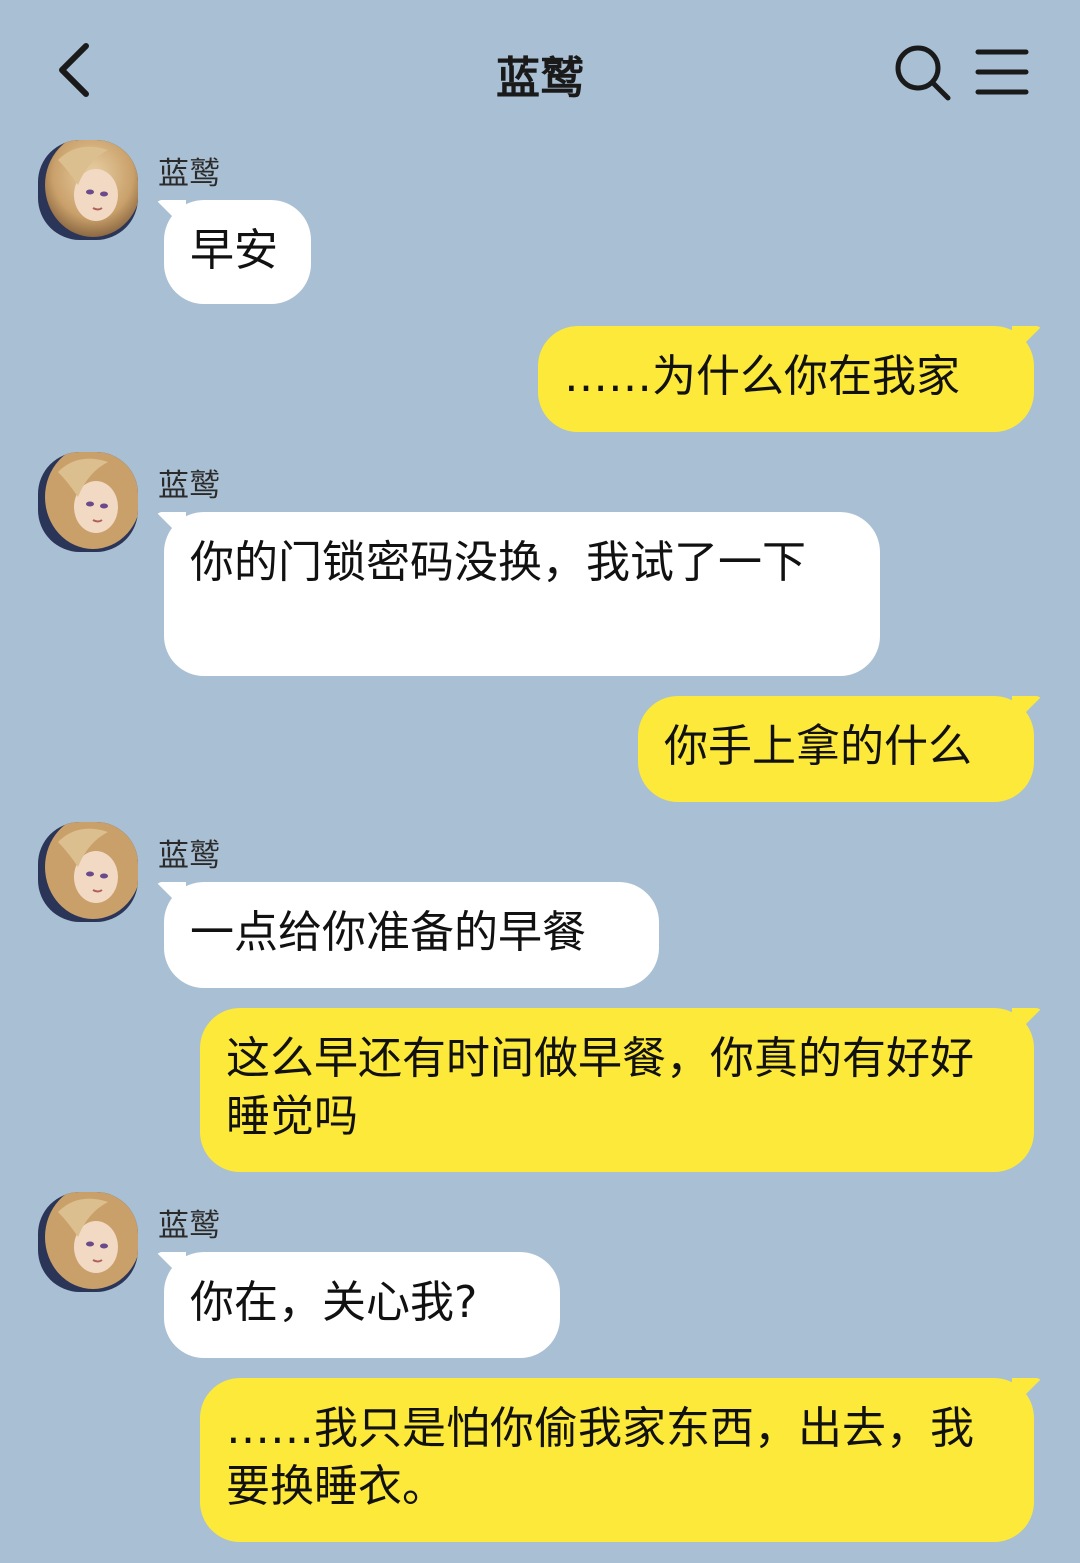  What do you see at coordinates (540, 70) in the screenshot?
I see `chat-header: 蓝鹫` at bounding box center [540, 70].